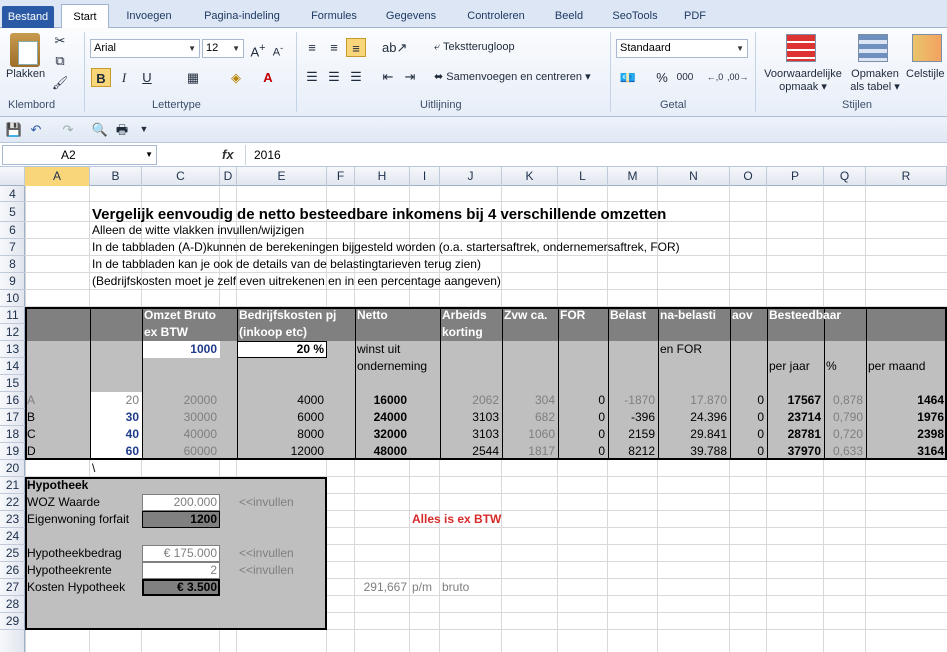  What do you see at coordinates (583, 176) in the screenshot?
I see `column-header-L: L` at bounding box center [583, 176].